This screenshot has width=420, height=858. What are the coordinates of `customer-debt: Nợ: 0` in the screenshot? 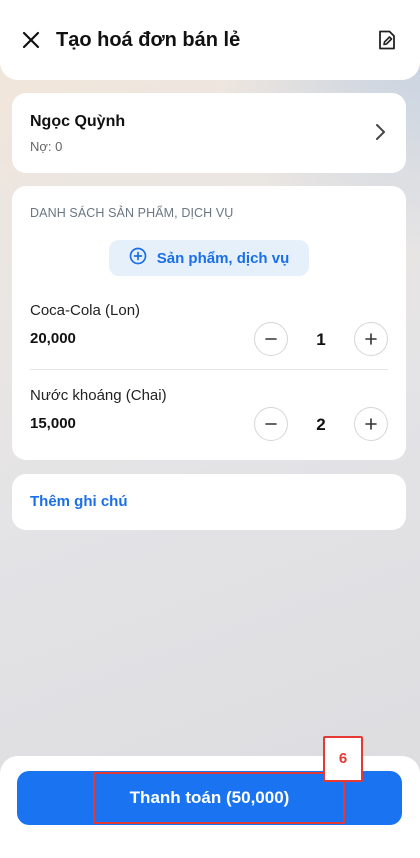 It's located at (46, 146).